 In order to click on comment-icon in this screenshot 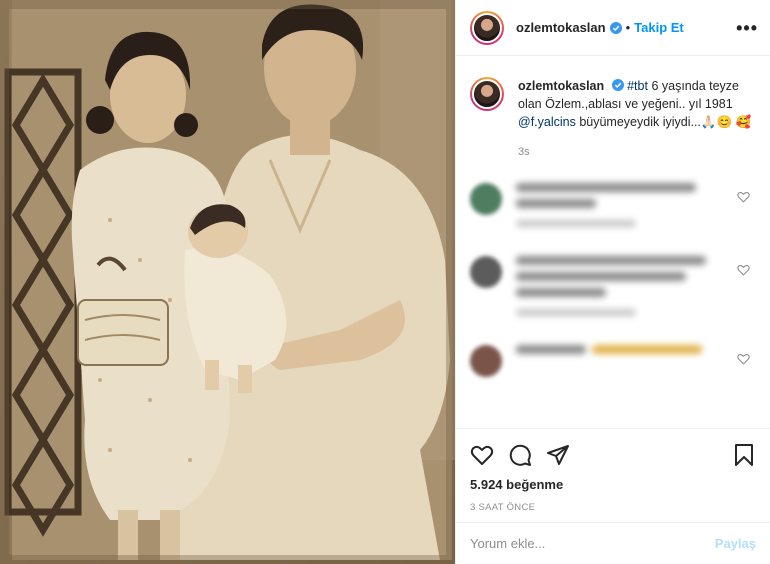, I will do `click(520, 455)`.